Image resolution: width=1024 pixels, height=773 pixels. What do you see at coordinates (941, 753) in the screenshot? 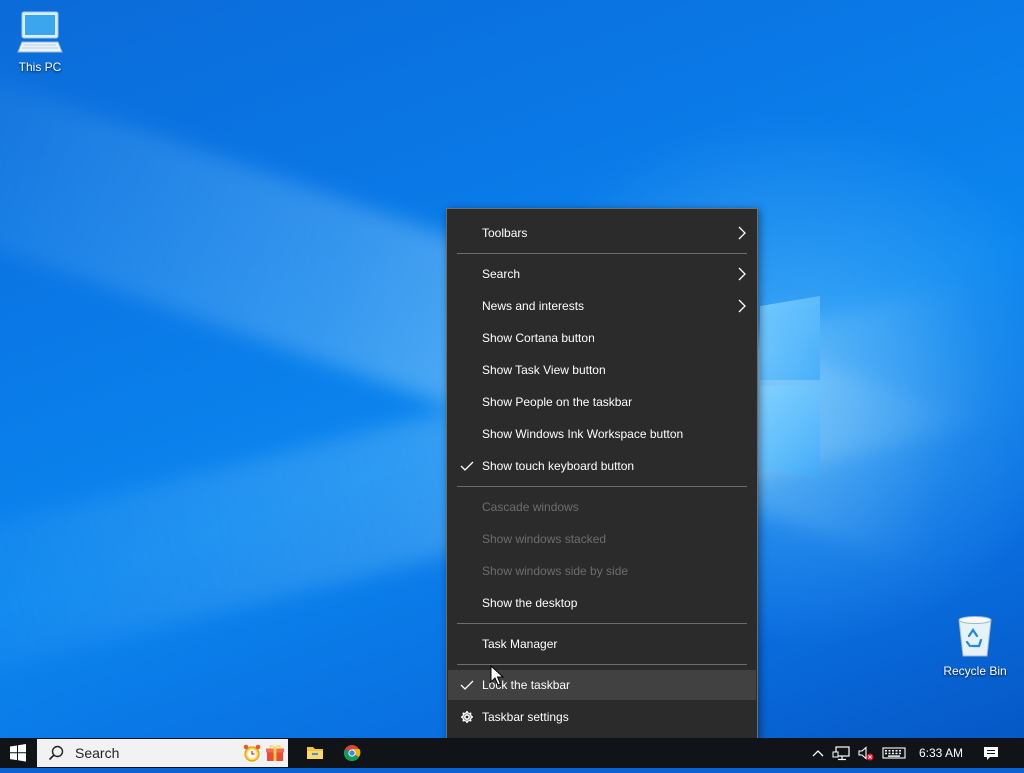
I see `taskbar-clock: 6:33 AM` at bounding box center [941, 753].